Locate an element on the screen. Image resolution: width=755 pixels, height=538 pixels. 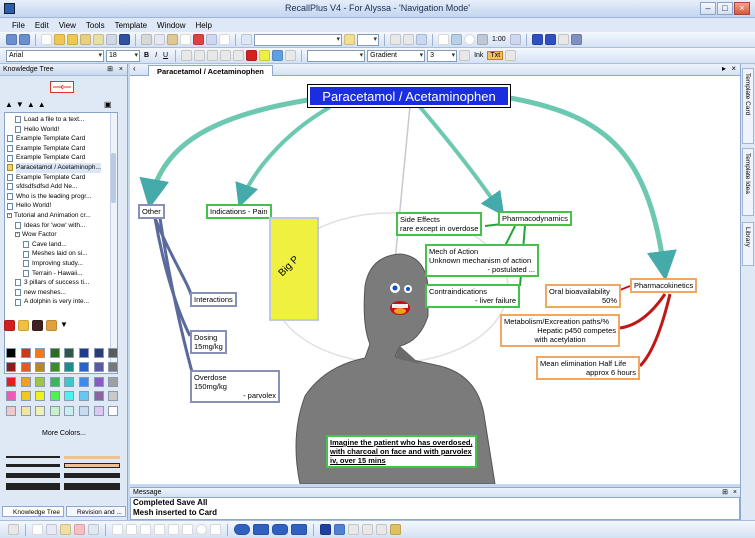
line-tool-icon is located at coordinates (131, 529).